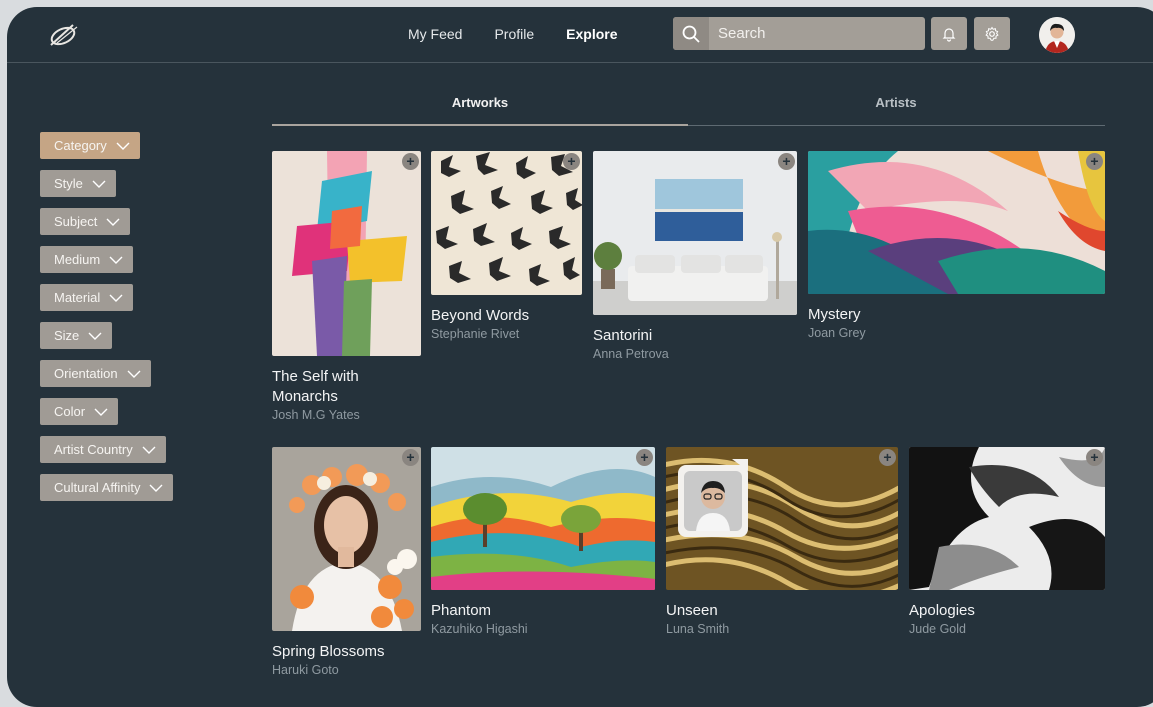  I want to click on nav-explore: Explore, so click(591, 34).